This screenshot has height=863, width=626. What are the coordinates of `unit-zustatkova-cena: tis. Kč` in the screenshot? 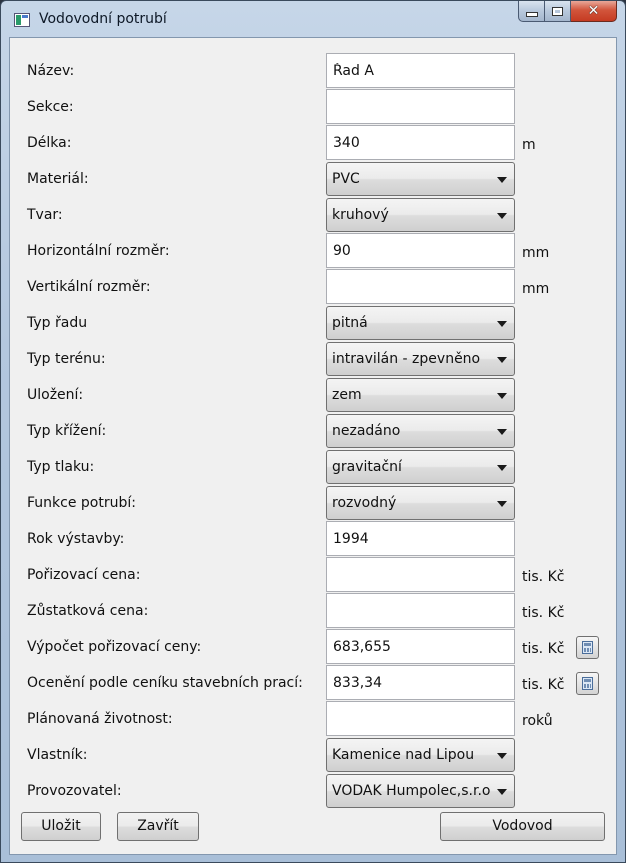 It's located at (543, 613).